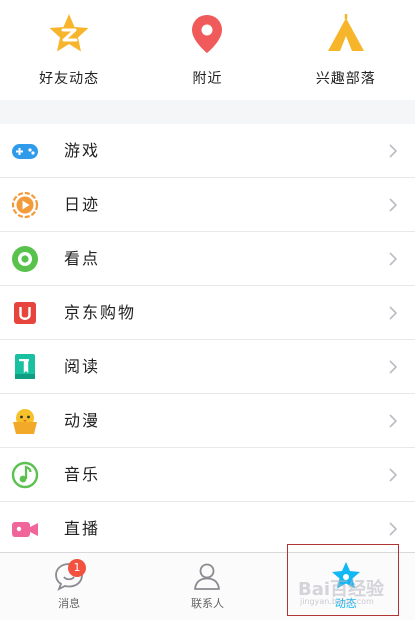 This screenshot has width=415, height=620. Describe the element at coordinates (25, 475) in the screenshot. I see `music-note-icon` at that location.